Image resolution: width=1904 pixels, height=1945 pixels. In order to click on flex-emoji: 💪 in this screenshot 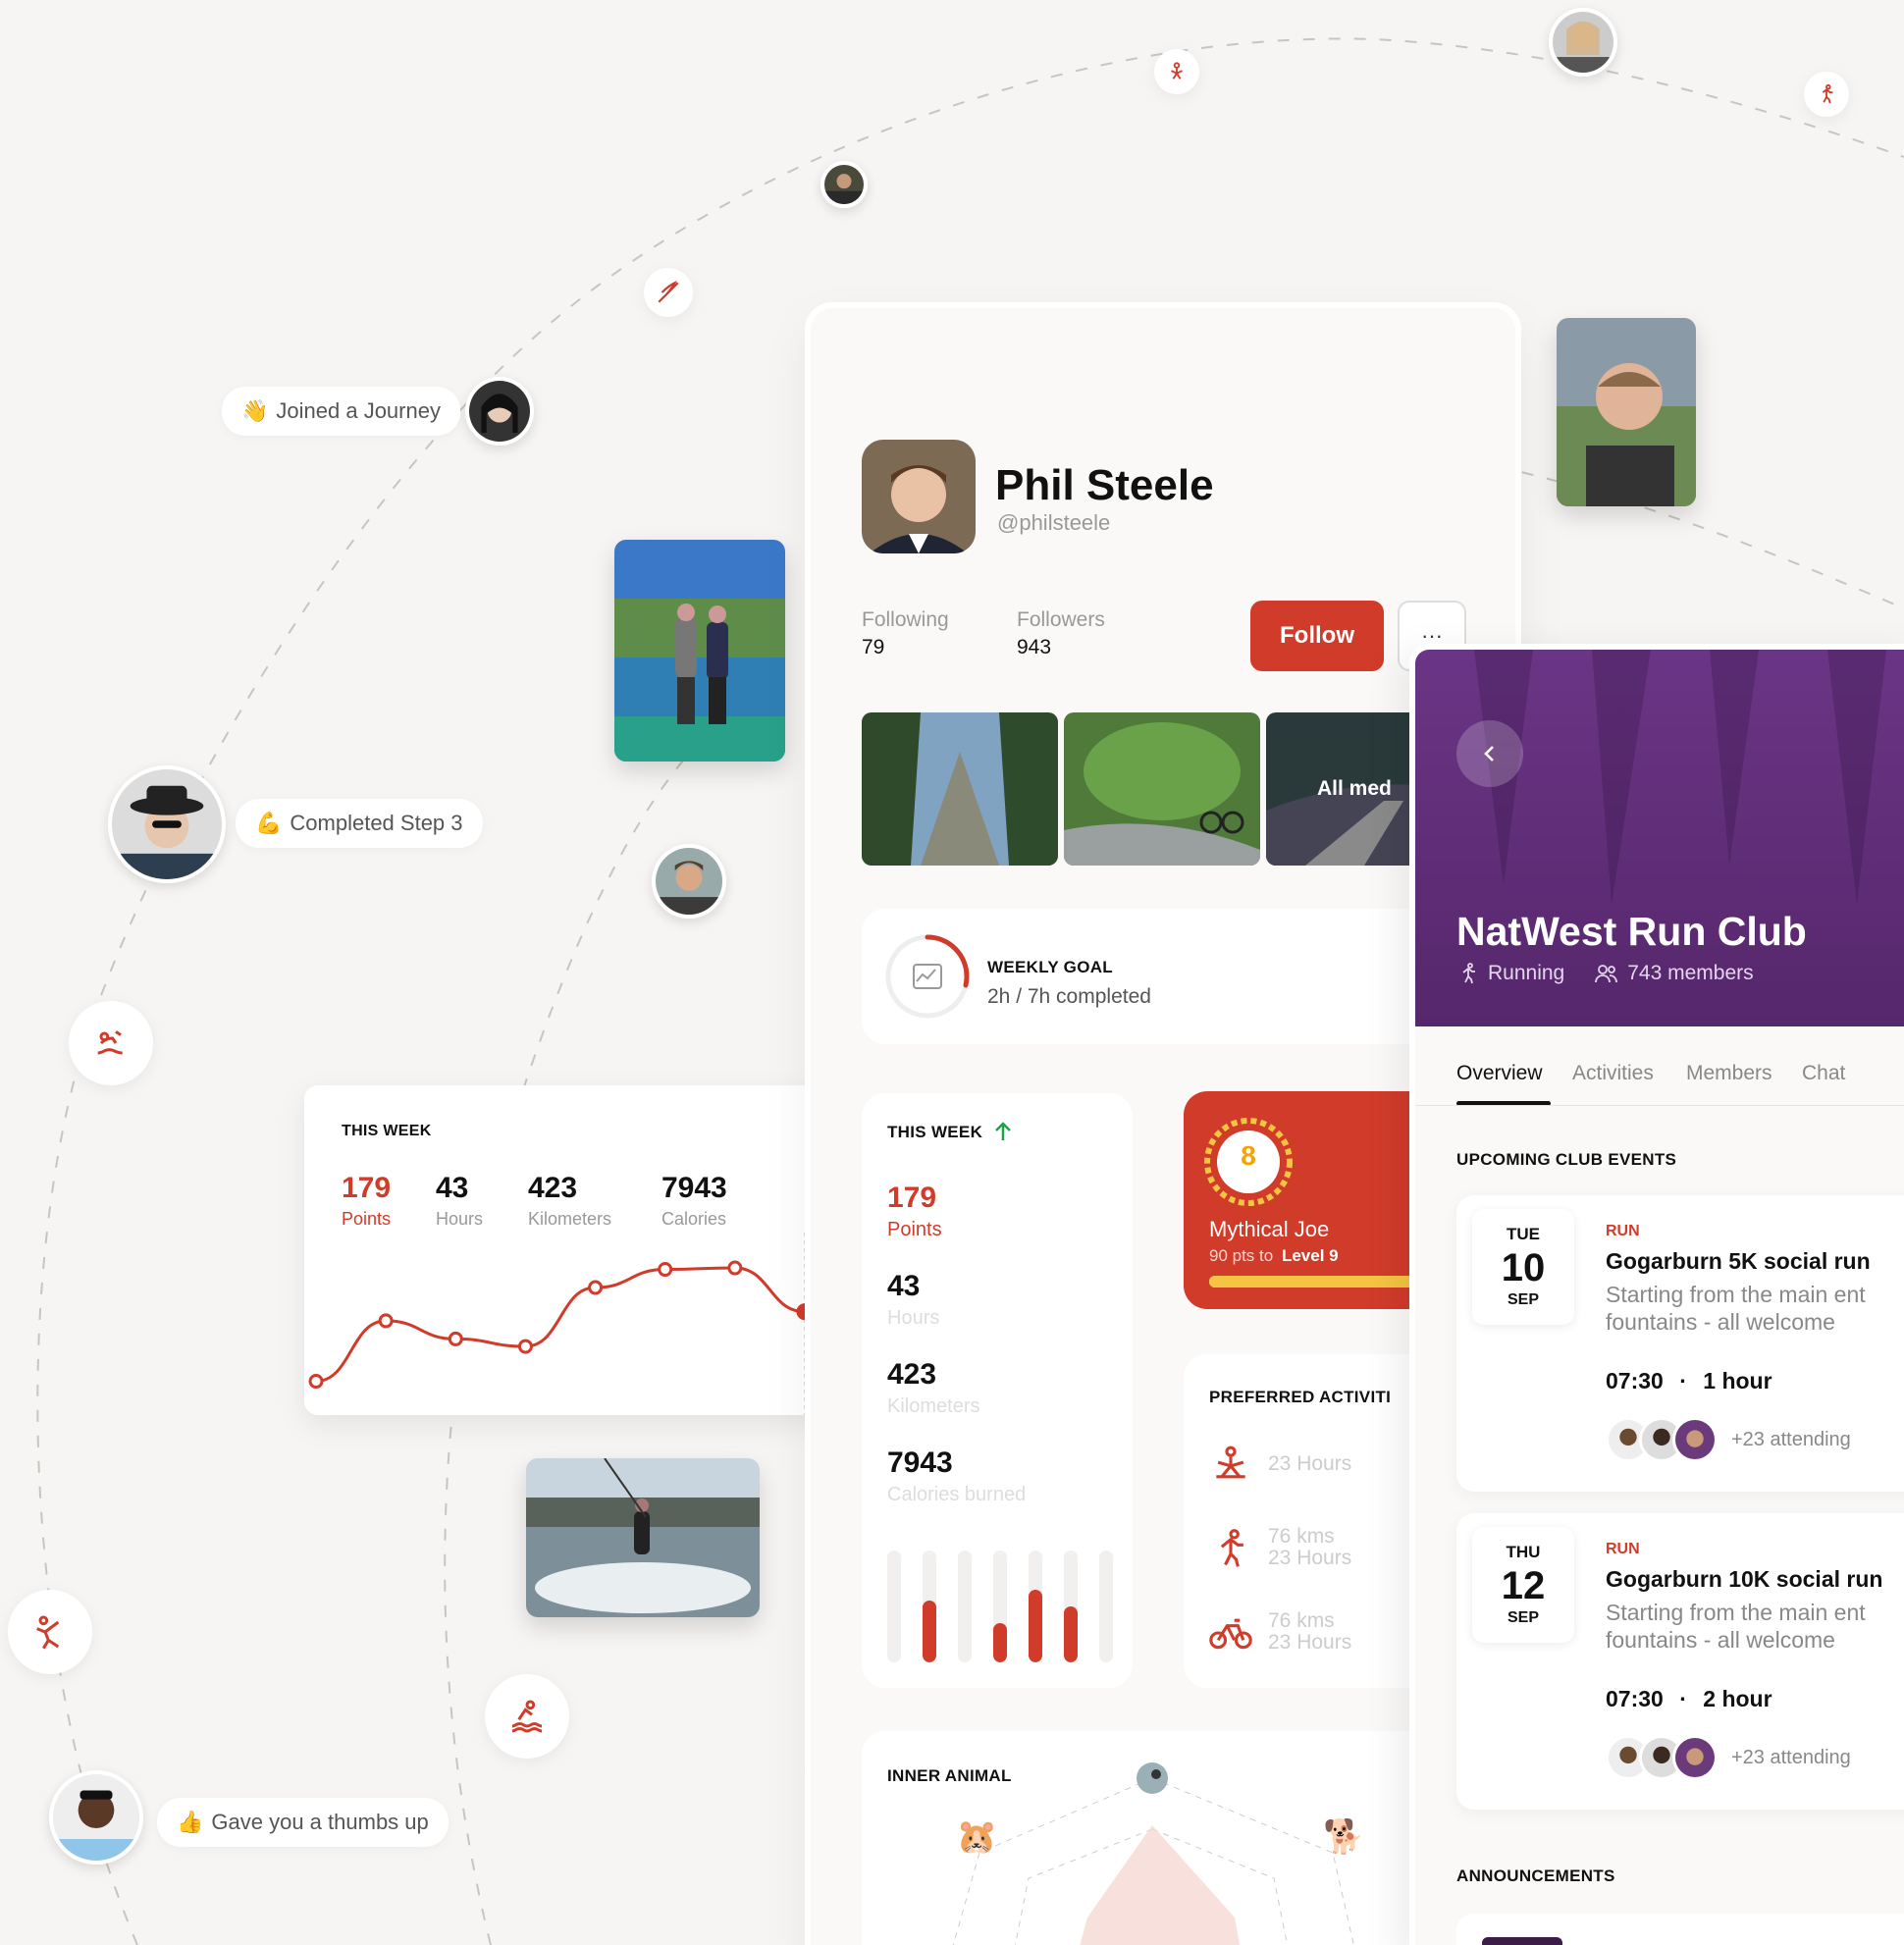, I will do `click(269, 823)`.